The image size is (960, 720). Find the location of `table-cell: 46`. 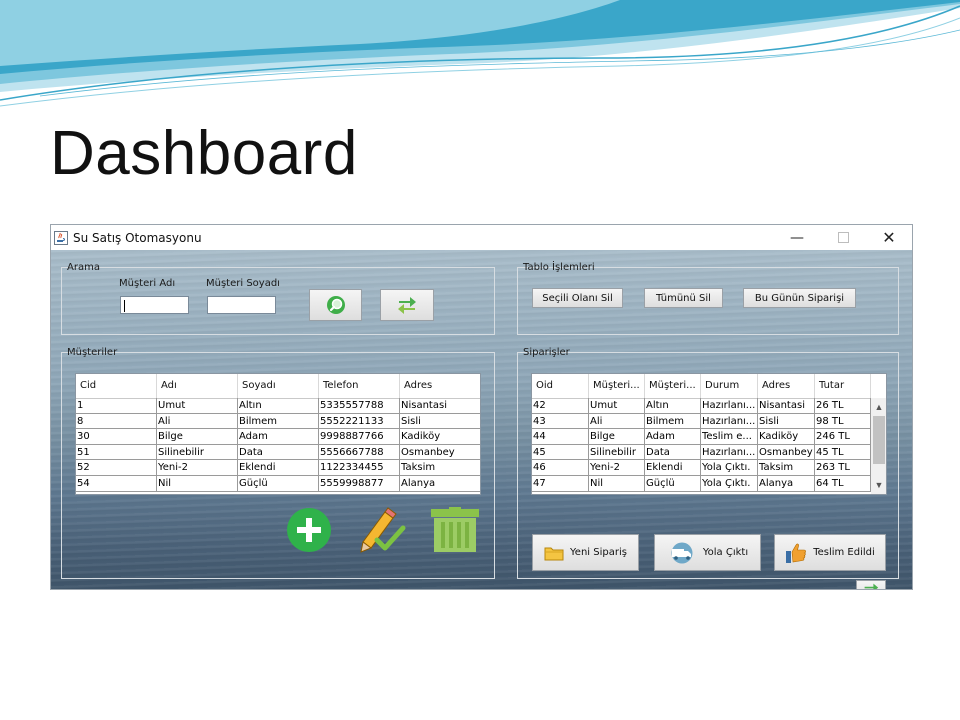

table-cell: 46 is located at coordinates (560, 468).